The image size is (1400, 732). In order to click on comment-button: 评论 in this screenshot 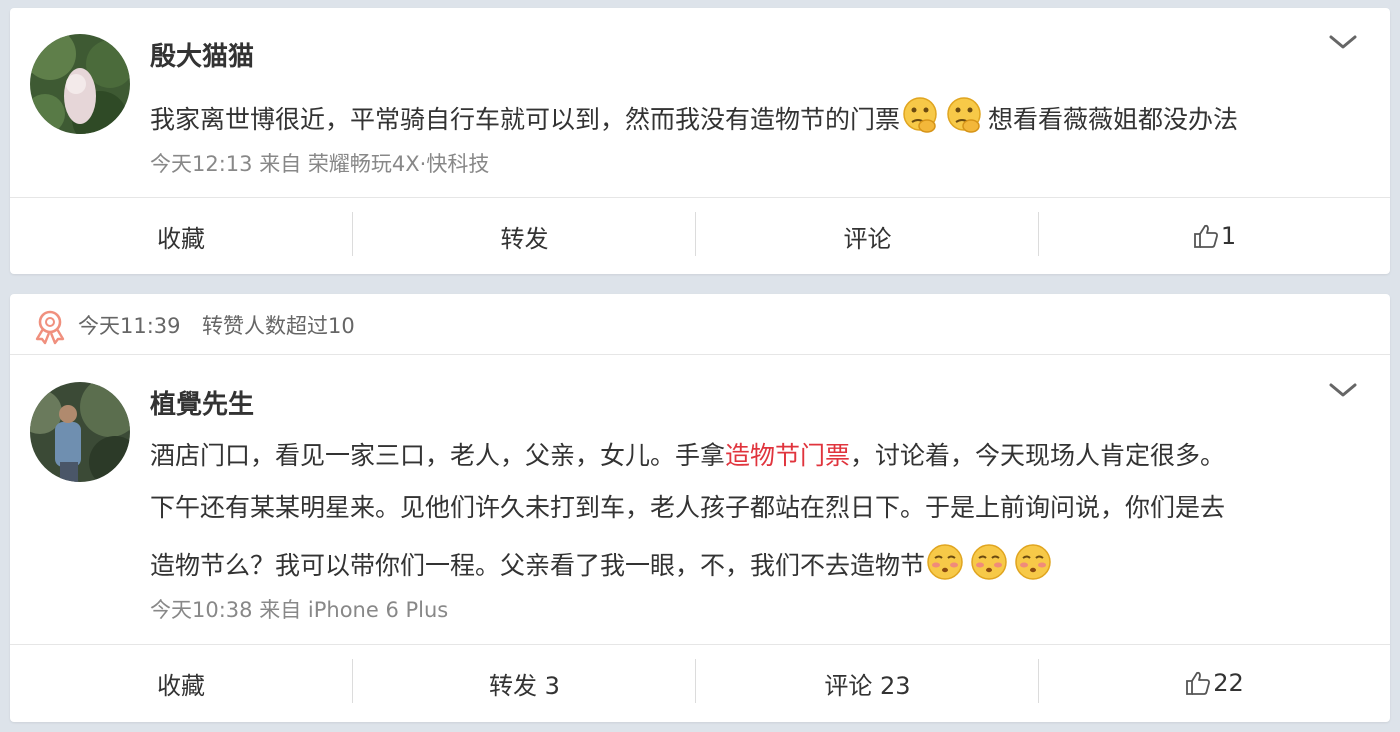, I will do `click(867, 236)`.